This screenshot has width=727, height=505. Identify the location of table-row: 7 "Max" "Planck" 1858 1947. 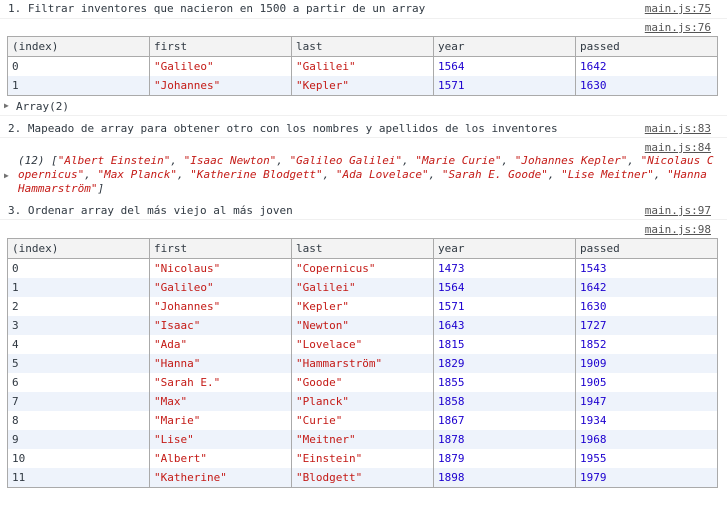
(362, 401).